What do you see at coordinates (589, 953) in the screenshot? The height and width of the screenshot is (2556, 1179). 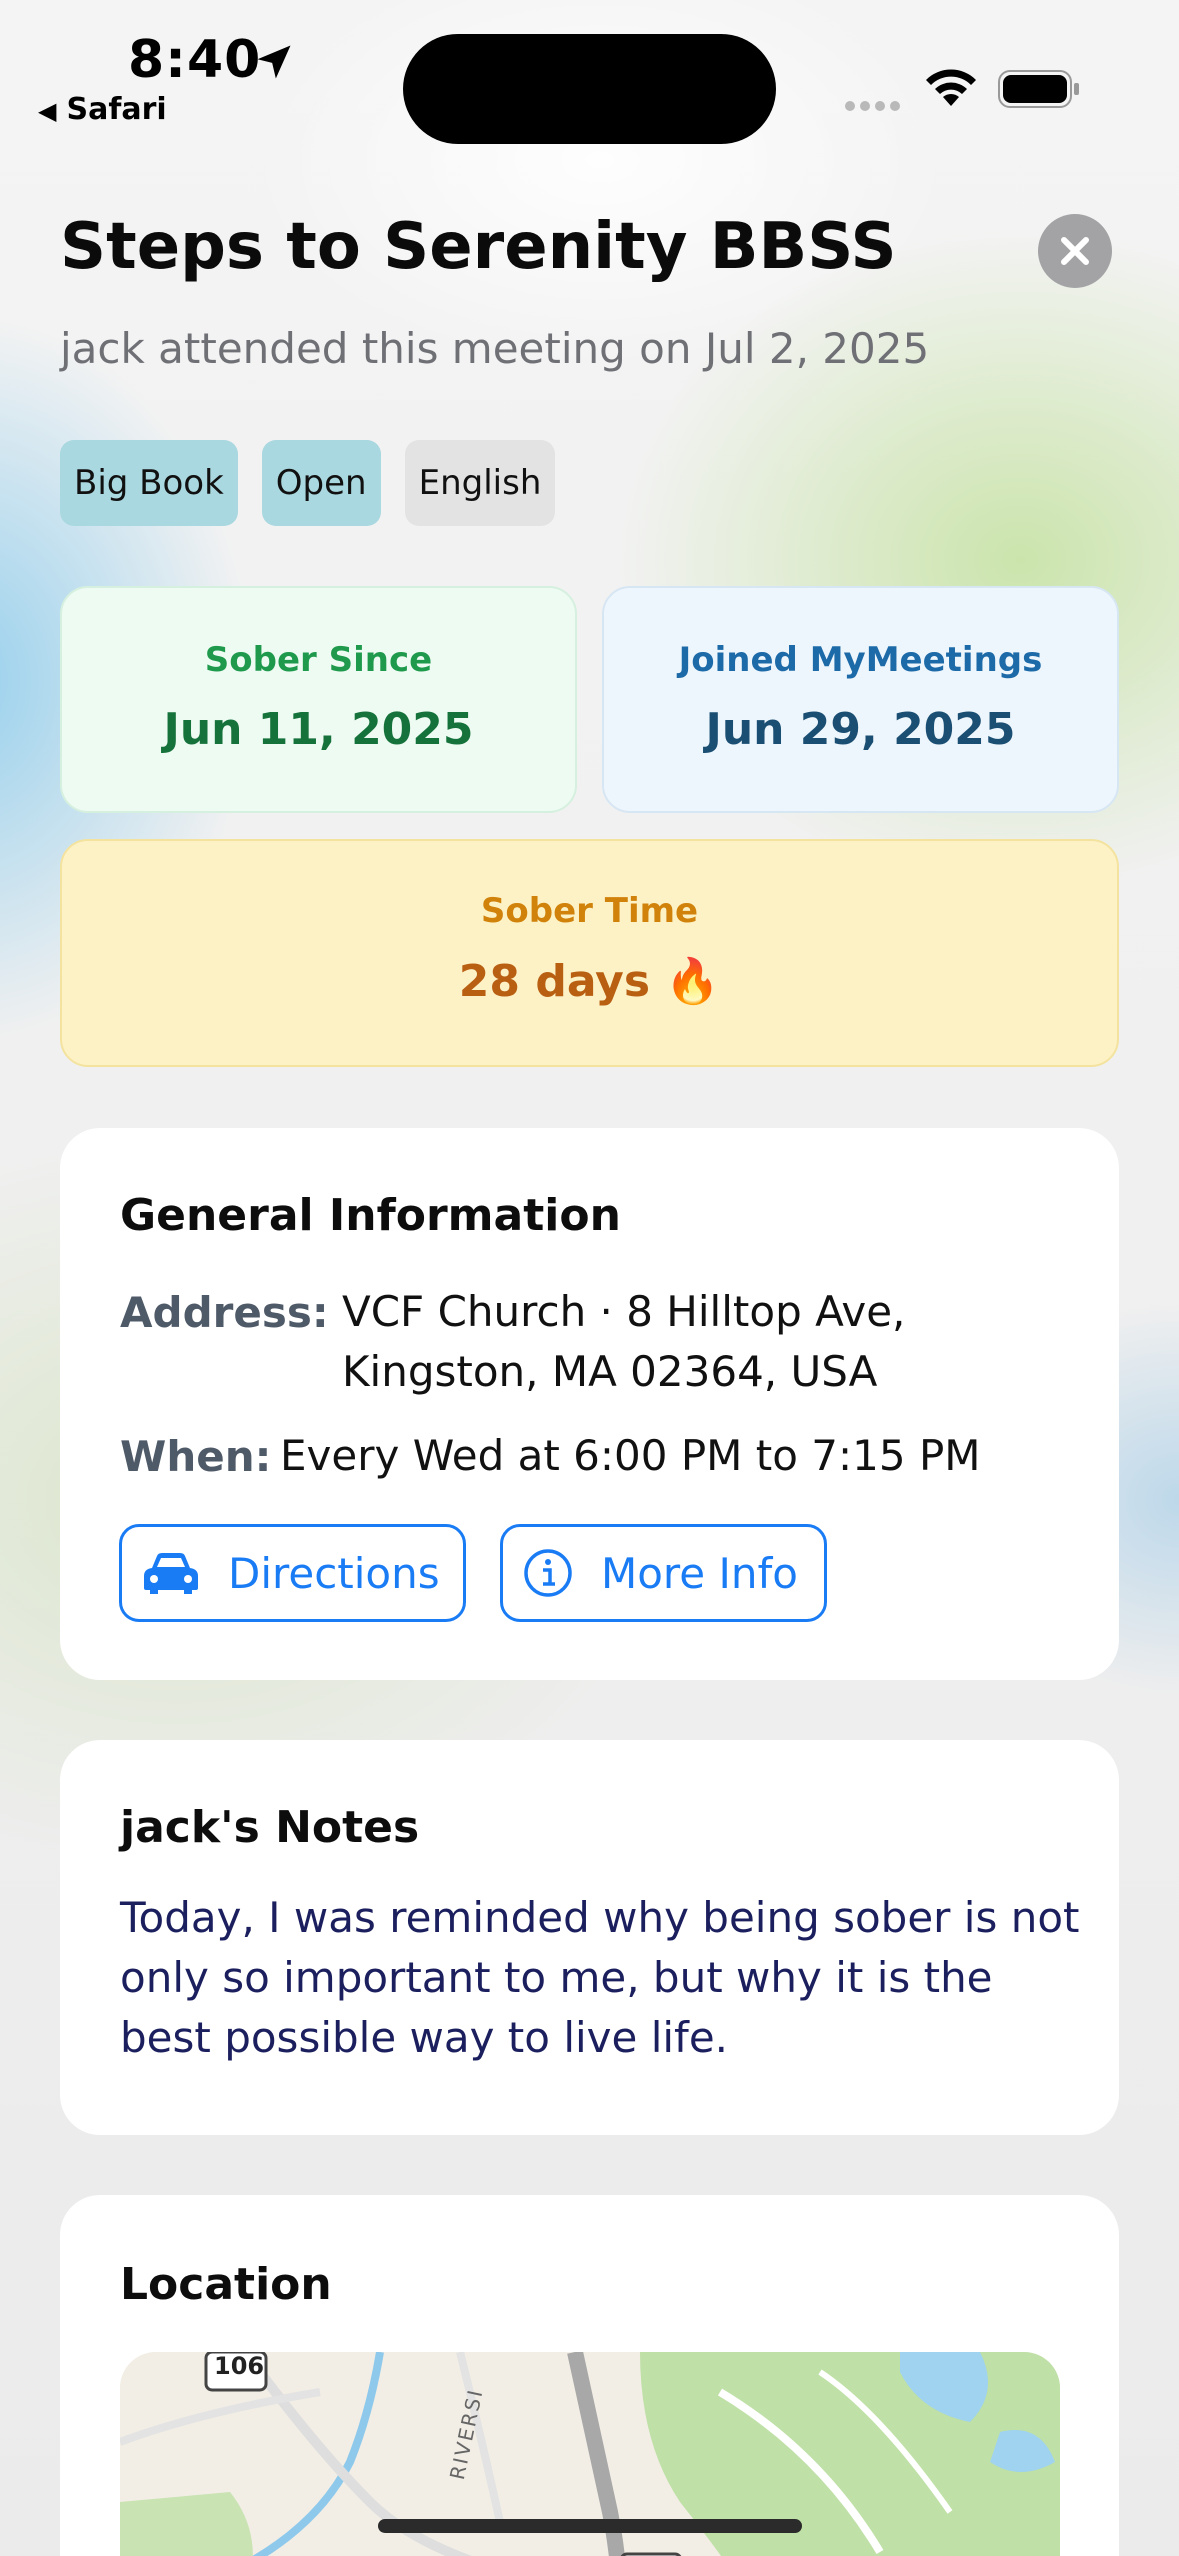 I see `sober-time-card: Sober Time 28 days 🔥` at bounding box center [589, 953].